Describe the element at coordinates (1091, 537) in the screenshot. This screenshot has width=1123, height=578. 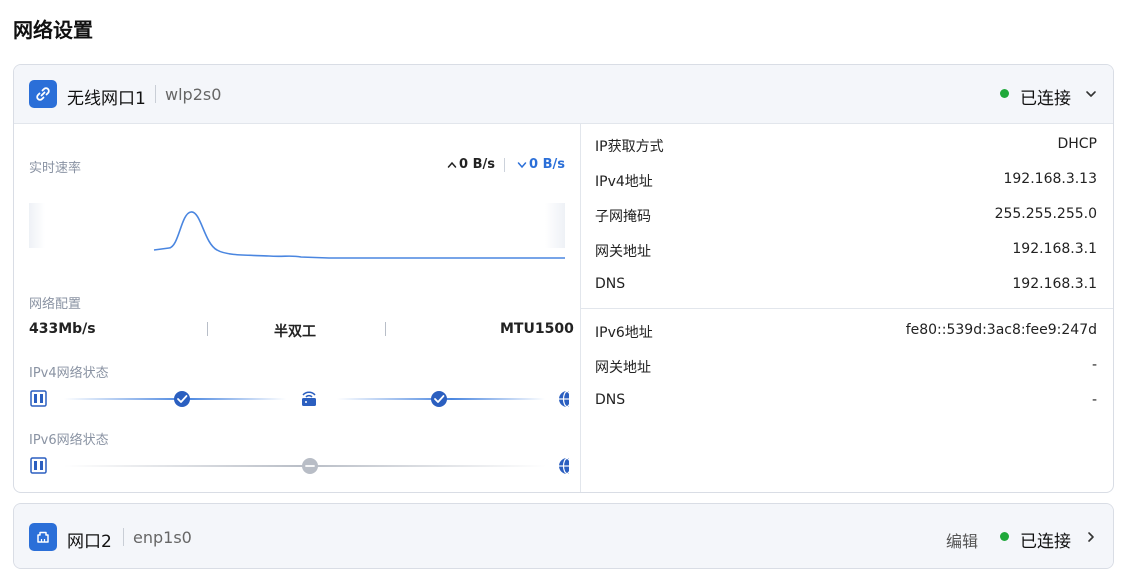
I see `chevron-right-icon` at that location.